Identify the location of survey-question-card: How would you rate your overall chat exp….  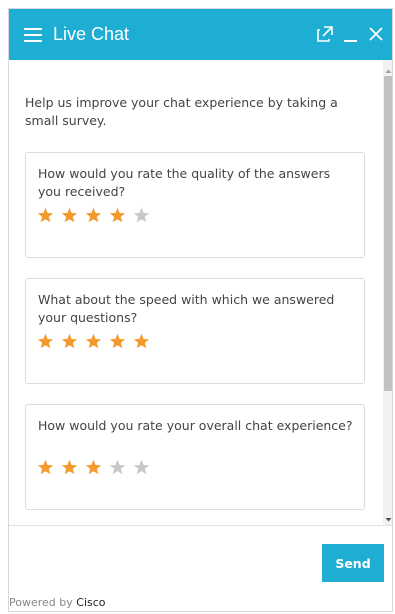
(195, 457).